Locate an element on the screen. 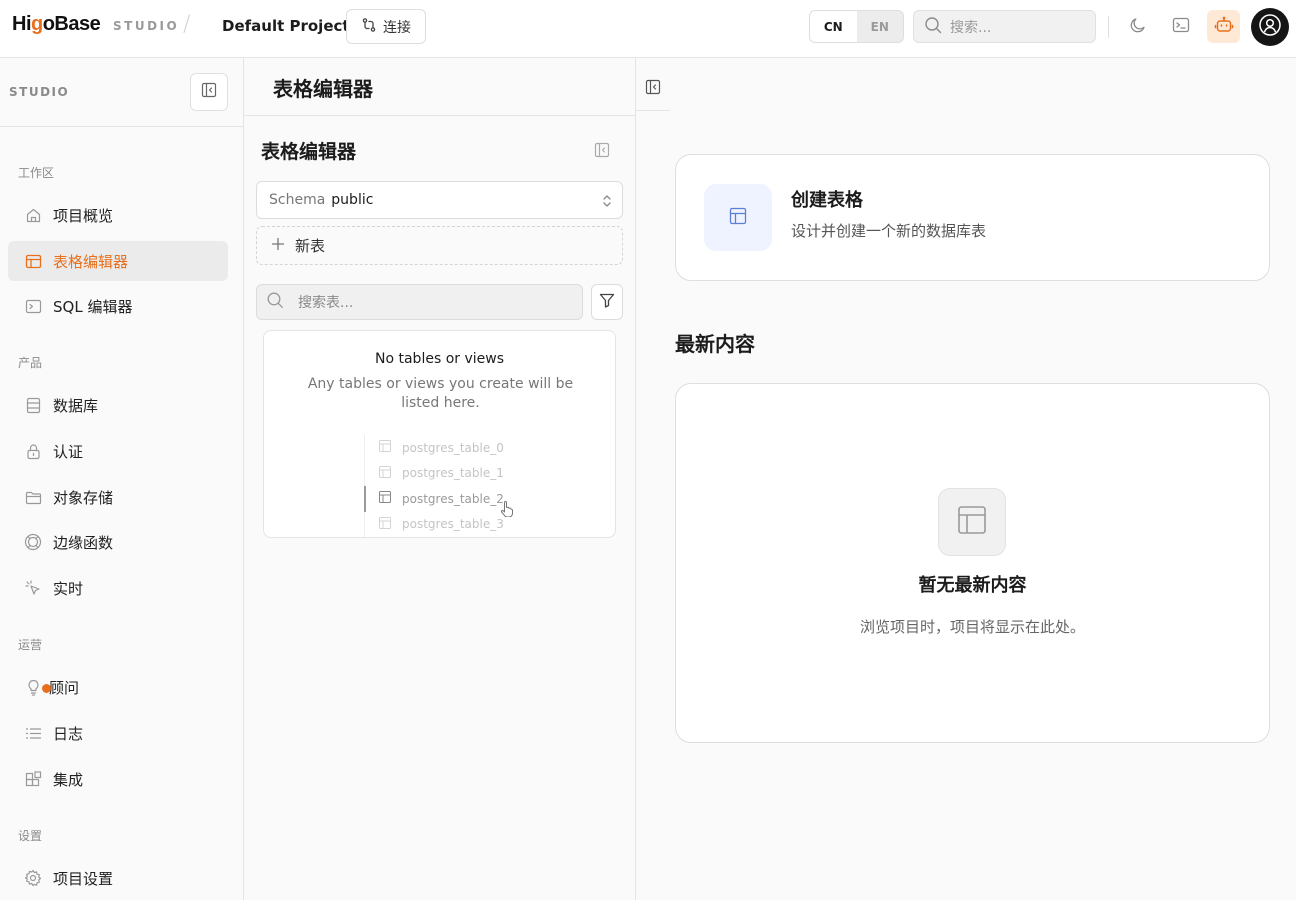  schema-select: Schema public is located at coordinates (439, 200).